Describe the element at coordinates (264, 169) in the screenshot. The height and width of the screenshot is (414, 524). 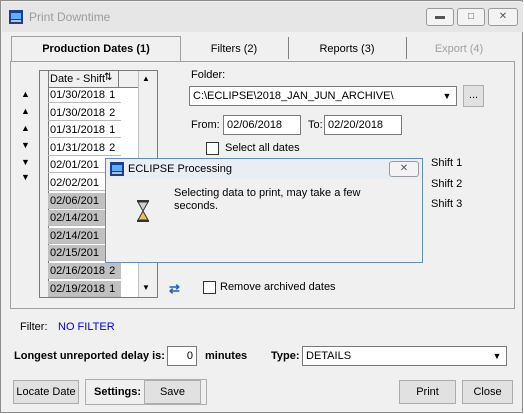
I see `dialog-title-bar: ECLIPSE Processing ✕` at that location.